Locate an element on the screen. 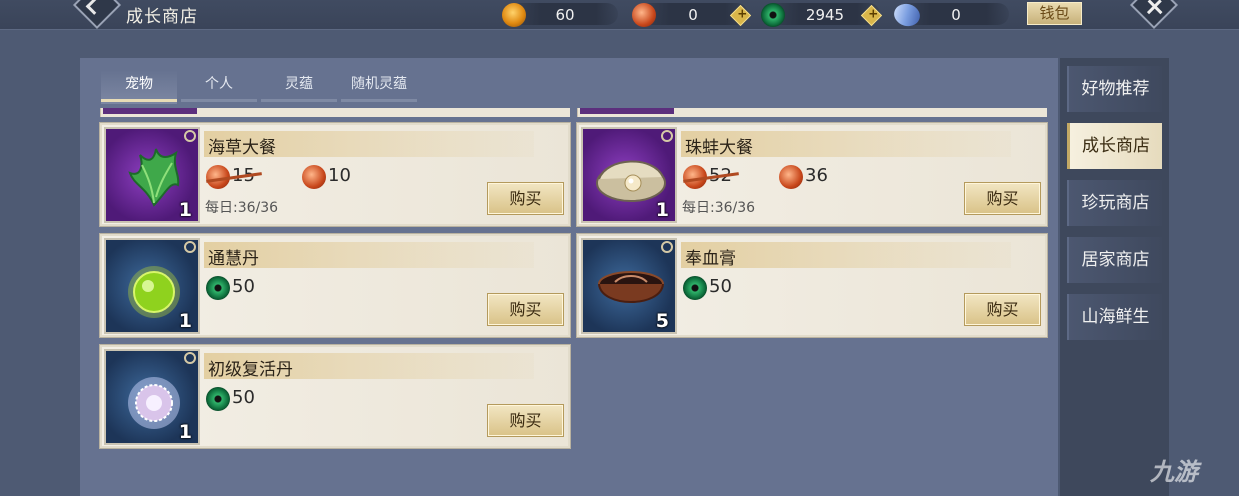 This screenshot has width=1239, height=496. item-price: 36 is located at coordinates (816, 175).